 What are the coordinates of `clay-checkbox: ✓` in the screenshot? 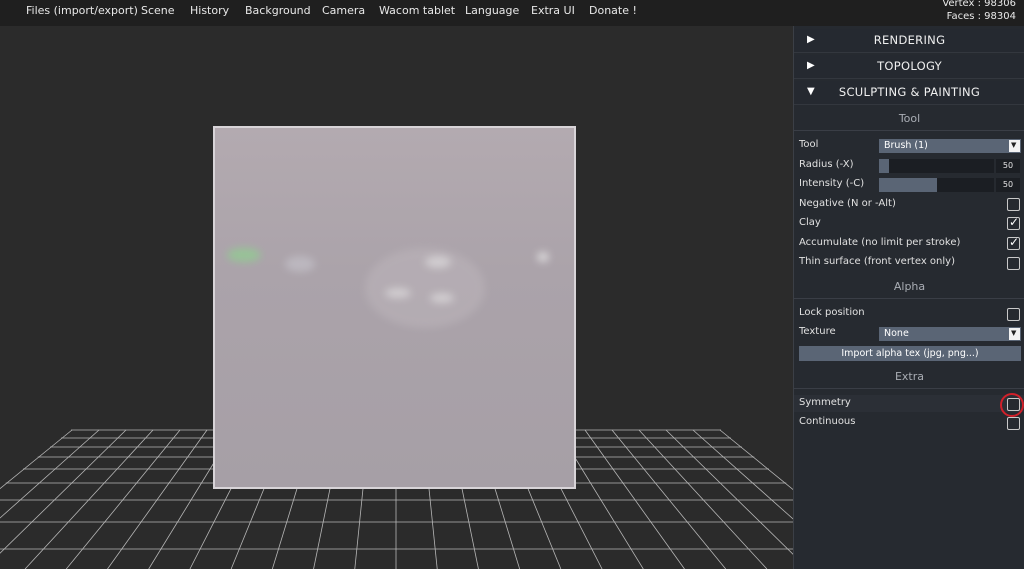 It's located at (1013, 222).